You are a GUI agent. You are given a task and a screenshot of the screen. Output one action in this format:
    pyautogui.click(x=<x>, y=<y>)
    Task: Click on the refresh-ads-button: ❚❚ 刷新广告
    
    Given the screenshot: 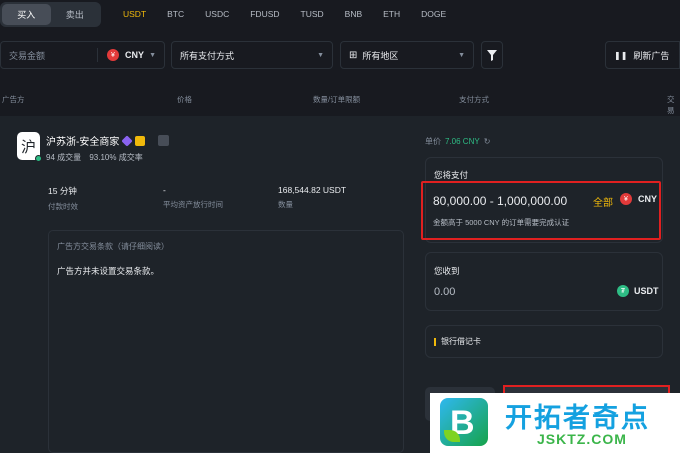 What is the action you would take?
    pyautogui.click(x=642, y=55)
    